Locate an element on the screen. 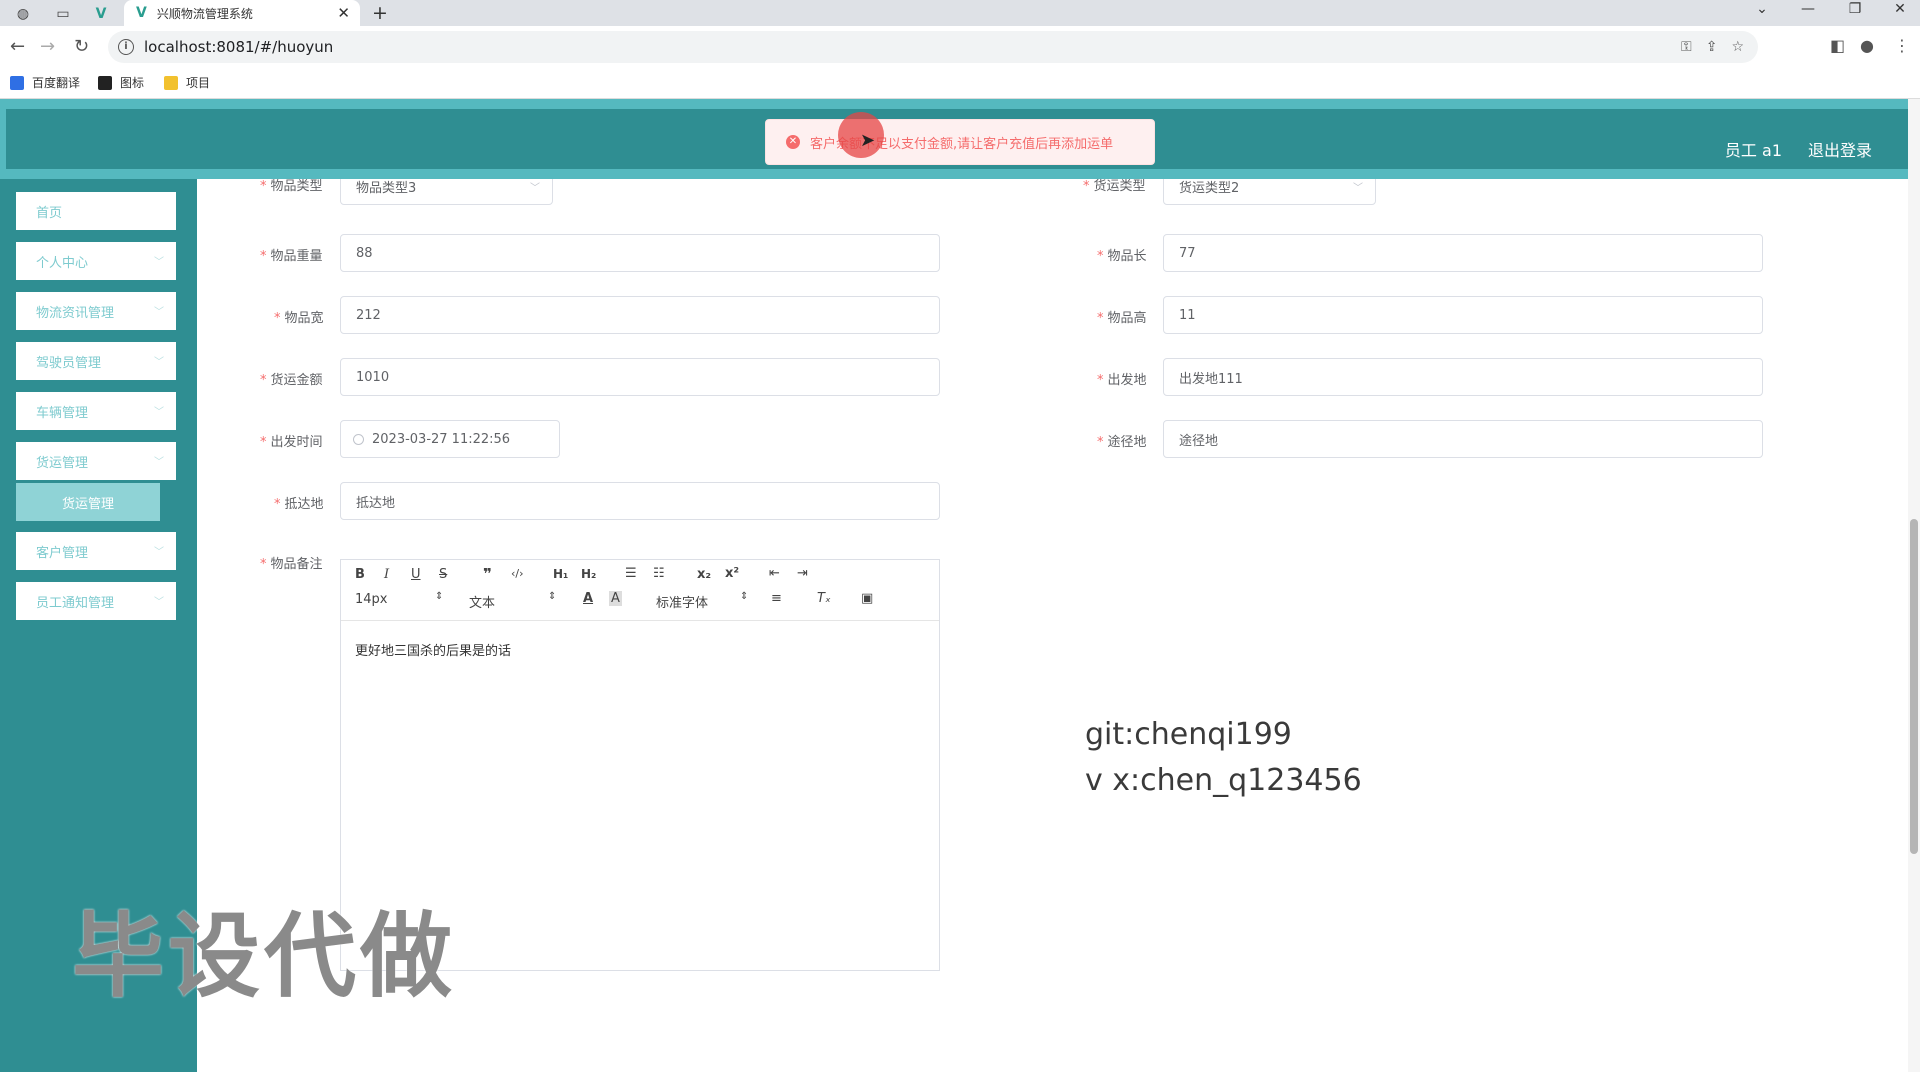  font-family-select: 标准字体 is located at coordinates (682, 601).